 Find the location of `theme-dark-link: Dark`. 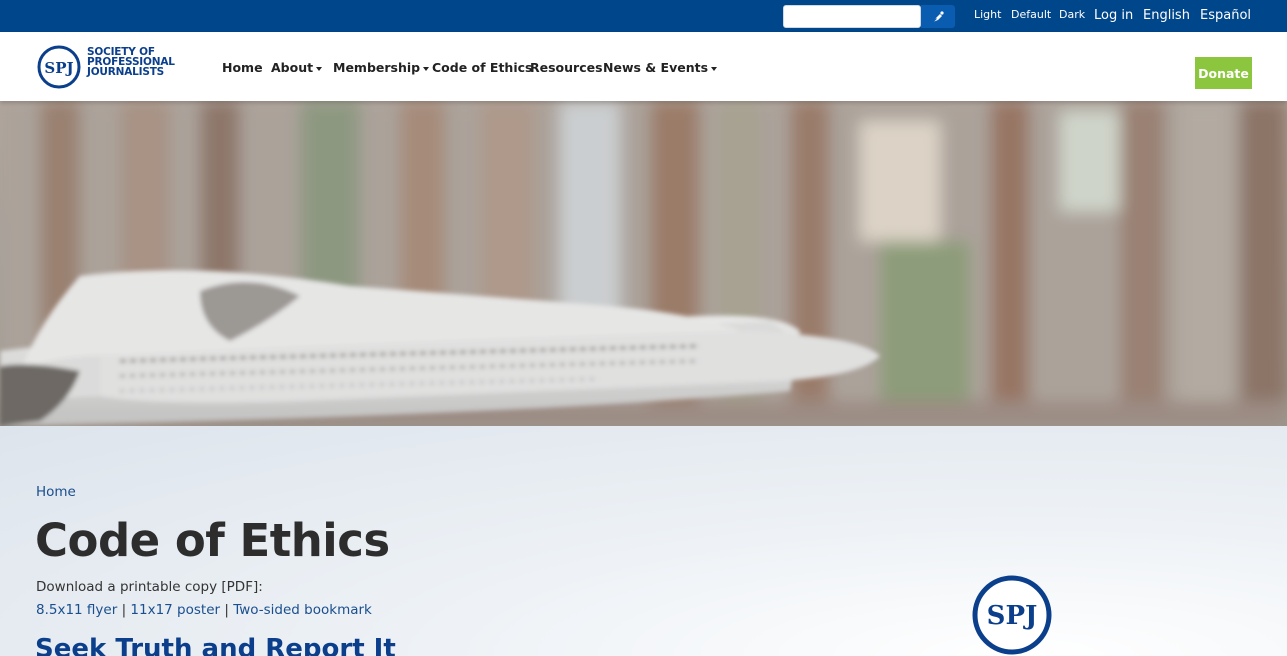

theme-dark-link: Dark is located at coordinates (1072, 14).